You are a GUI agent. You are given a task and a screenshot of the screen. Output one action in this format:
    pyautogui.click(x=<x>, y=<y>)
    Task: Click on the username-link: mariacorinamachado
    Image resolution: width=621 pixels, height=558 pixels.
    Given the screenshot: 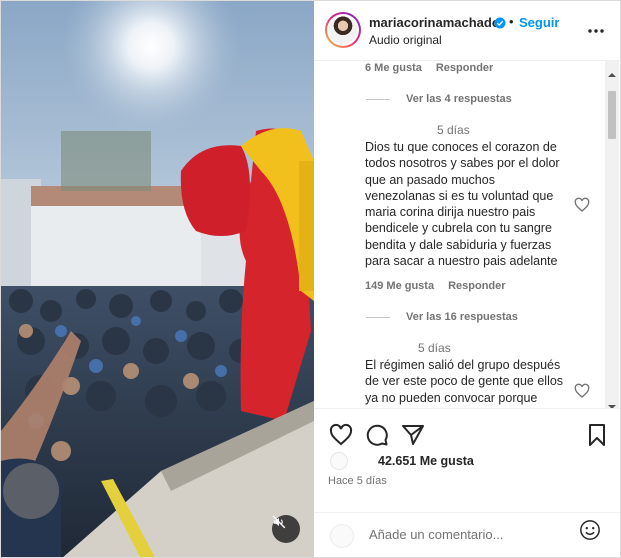 What is the action you would take?
    pyautogui.click(x=434, y=22)
    